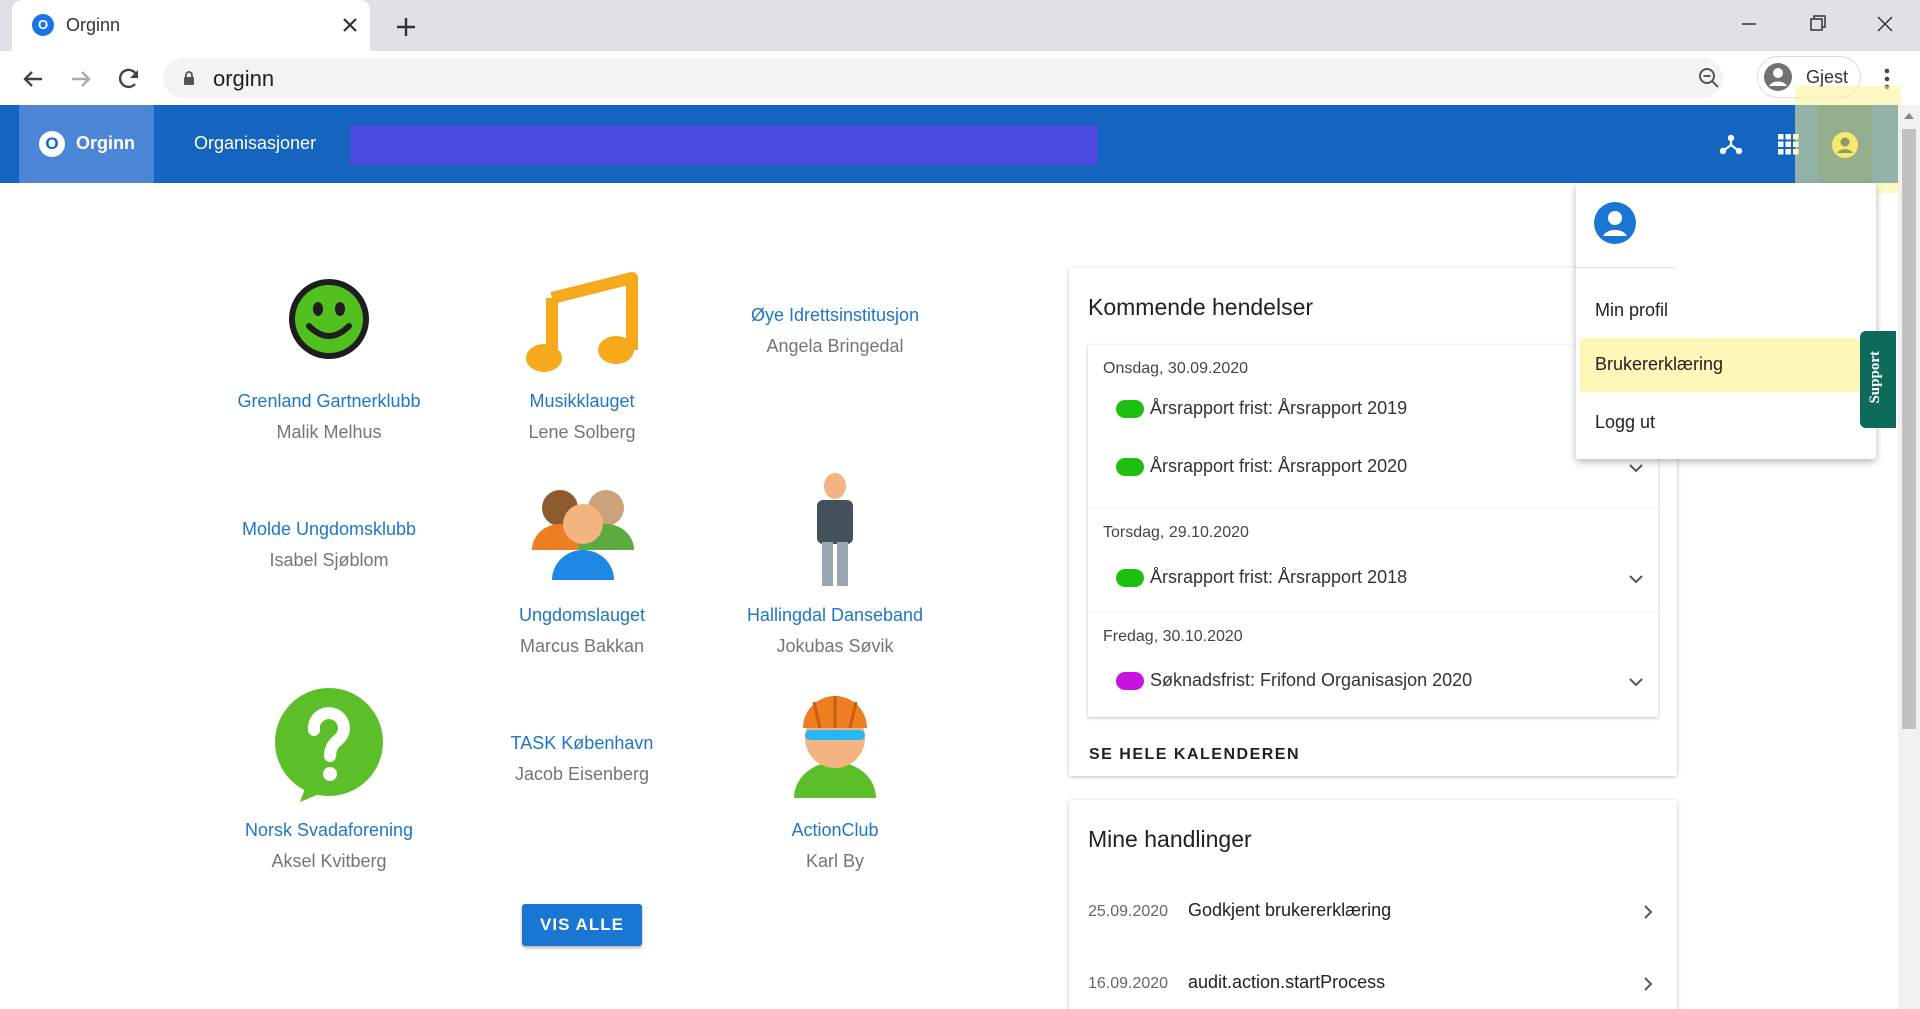  I want to click on action-date: 16.09.2020, so click(1128, 983).